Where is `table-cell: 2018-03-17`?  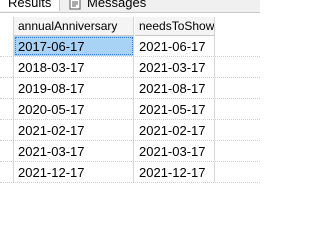
table-cell: 2018-03-17 is located at coordinates (74, 67).